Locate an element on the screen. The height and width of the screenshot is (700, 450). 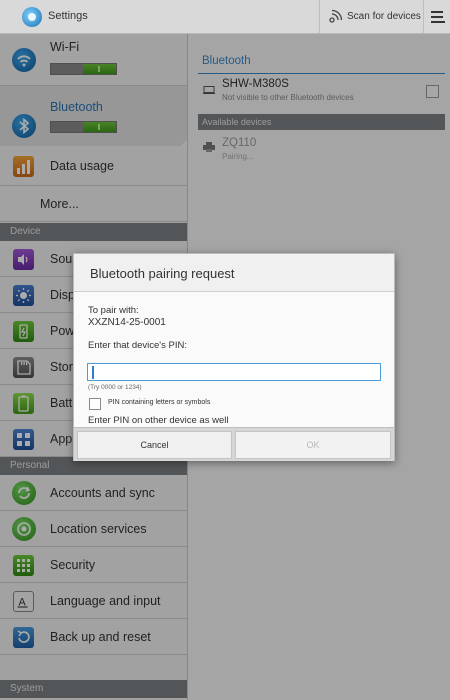
action-bar: Settings Scan for devices is located at coordinates (225, 17).